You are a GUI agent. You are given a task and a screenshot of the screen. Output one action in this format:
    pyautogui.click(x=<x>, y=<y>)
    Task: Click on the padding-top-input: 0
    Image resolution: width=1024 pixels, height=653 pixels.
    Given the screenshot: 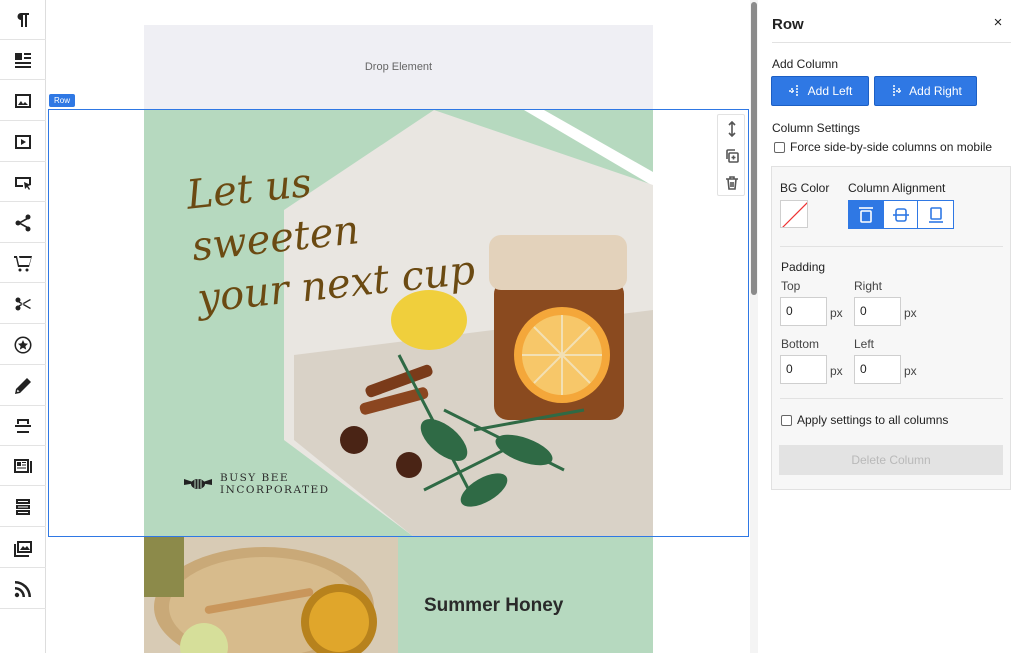 What is the action you would take?
    pyautogui.click(x=803, y=311)
    